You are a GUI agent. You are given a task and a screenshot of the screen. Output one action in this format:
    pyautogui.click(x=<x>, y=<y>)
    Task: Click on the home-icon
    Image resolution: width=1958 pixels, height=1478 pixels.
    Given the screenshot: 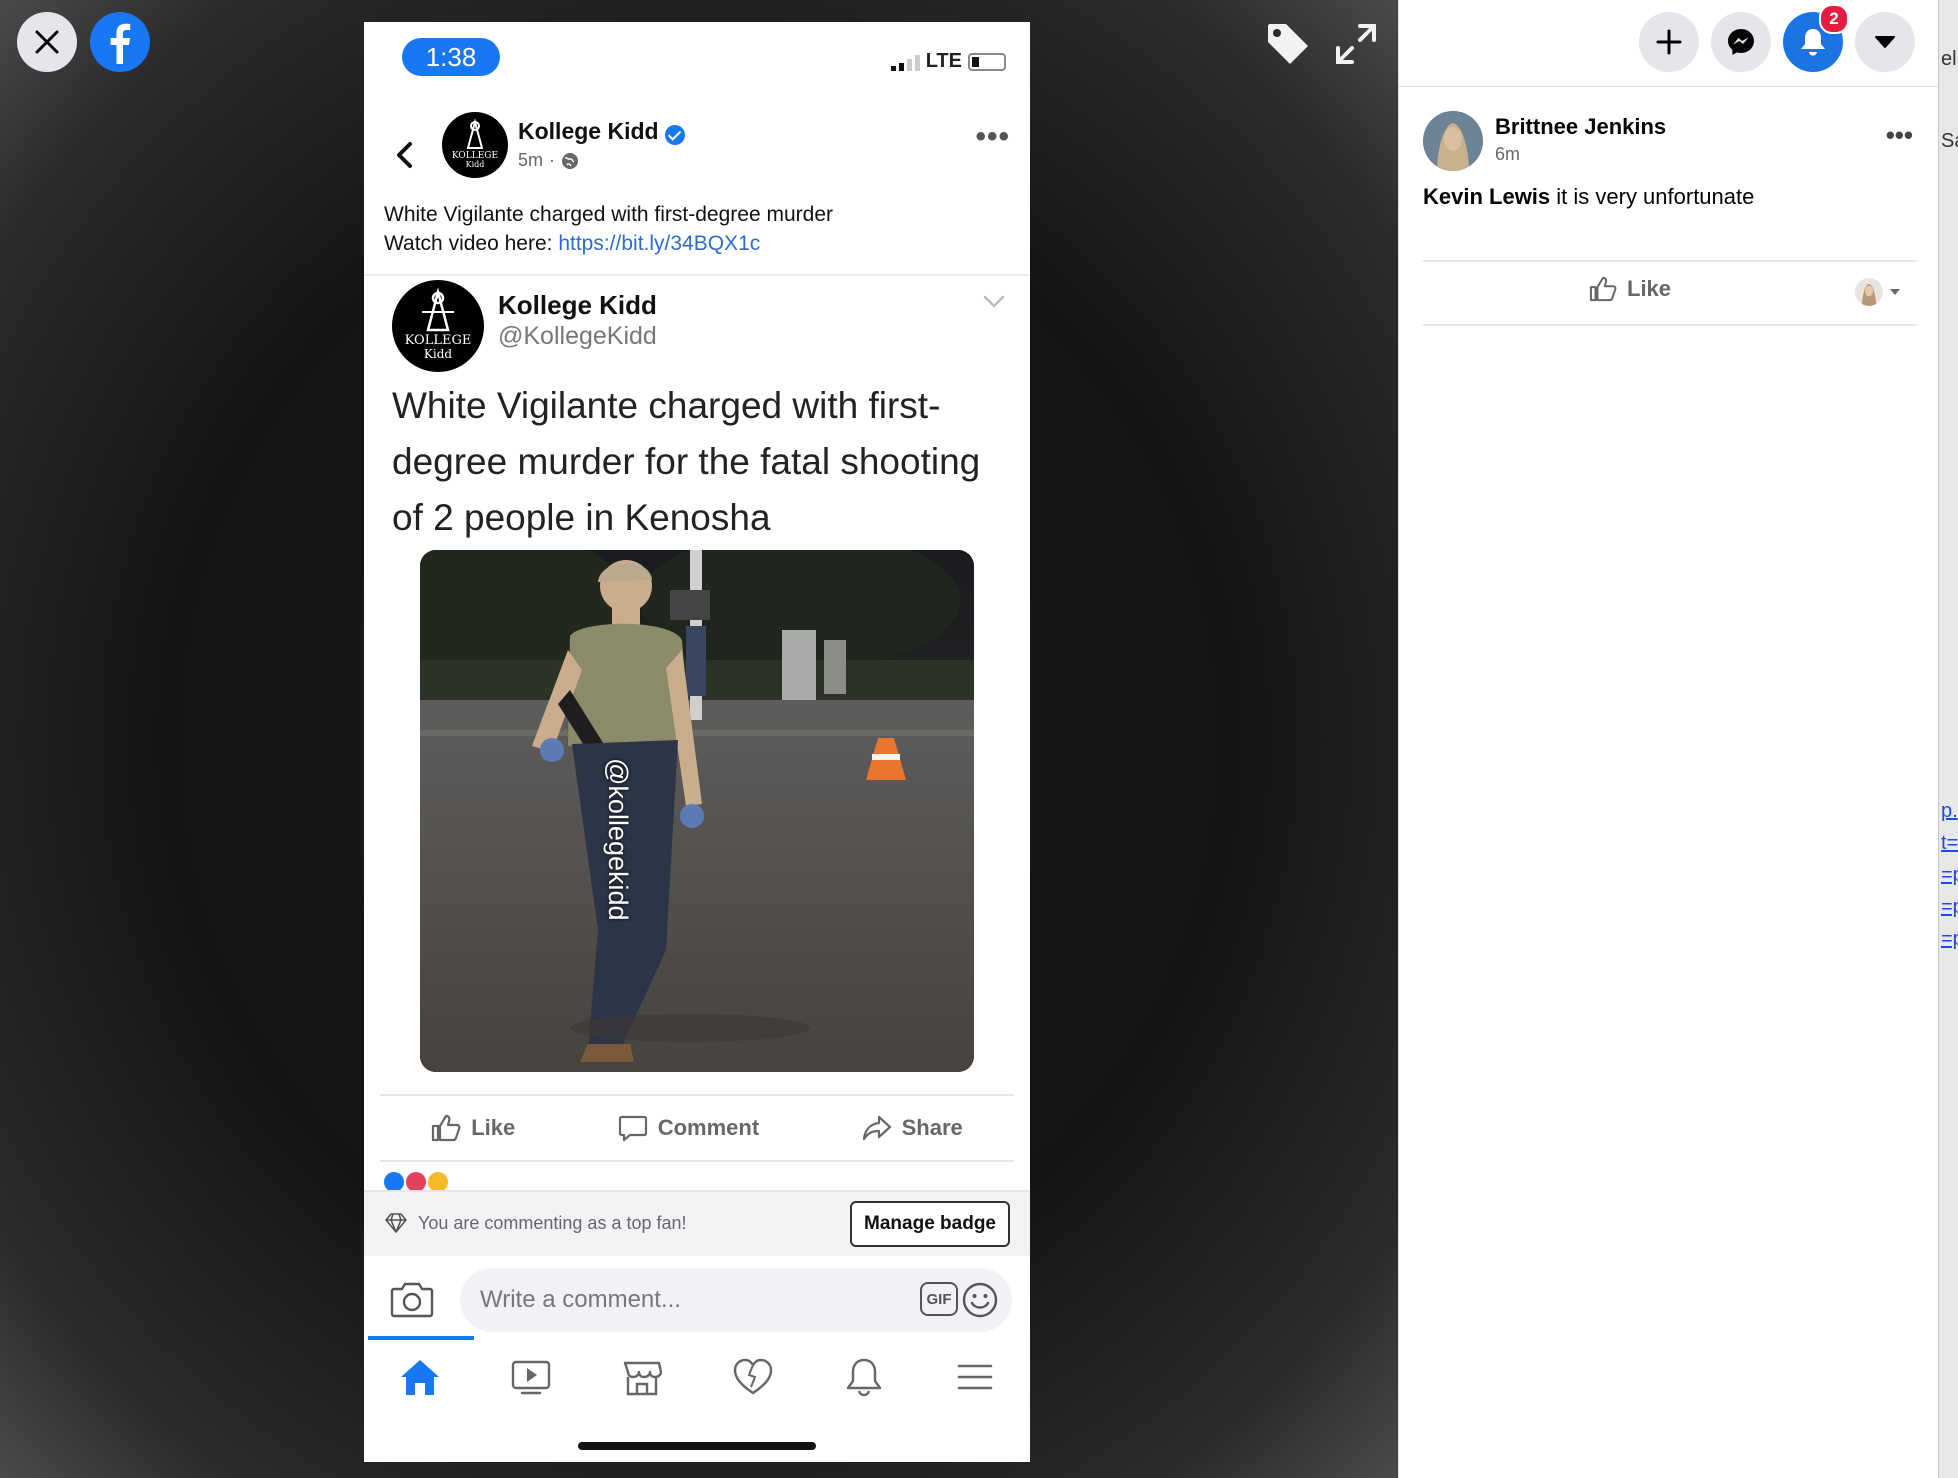 What is the action you would take?
    pyautogui.click(x=420, y=1377)
    